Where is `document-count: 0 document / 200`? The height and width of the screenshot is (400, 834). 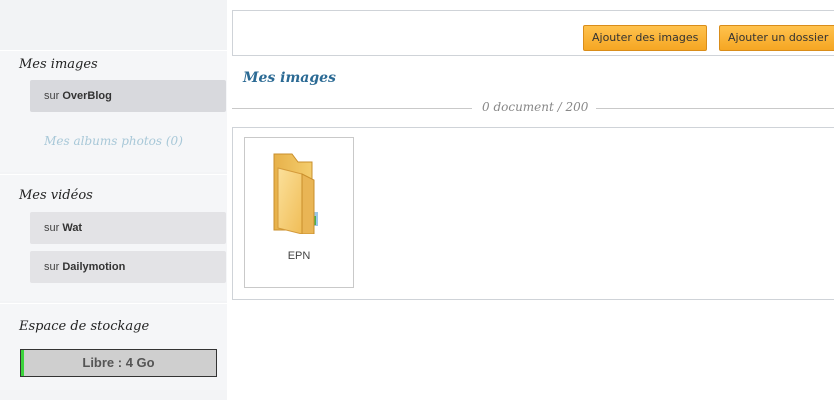 document-count: 0 document / 200 is located at coordinates (535, 107).